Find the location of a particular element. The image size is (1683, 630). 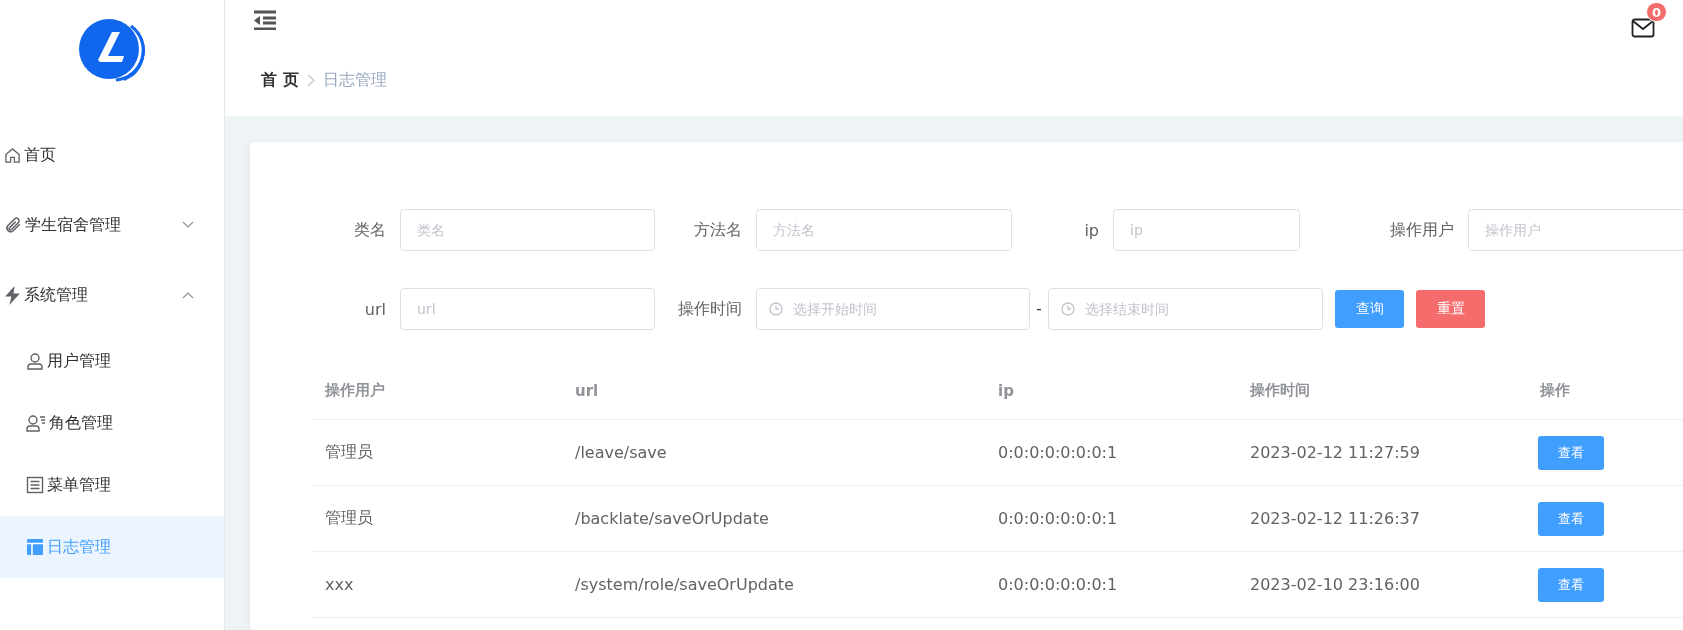

mail-icon is located at coordinates (1643, 28).